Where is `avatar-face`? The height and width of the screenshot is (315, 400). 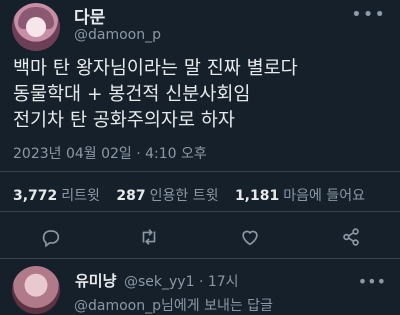
avatar-face is located at coordinates (36, 27).